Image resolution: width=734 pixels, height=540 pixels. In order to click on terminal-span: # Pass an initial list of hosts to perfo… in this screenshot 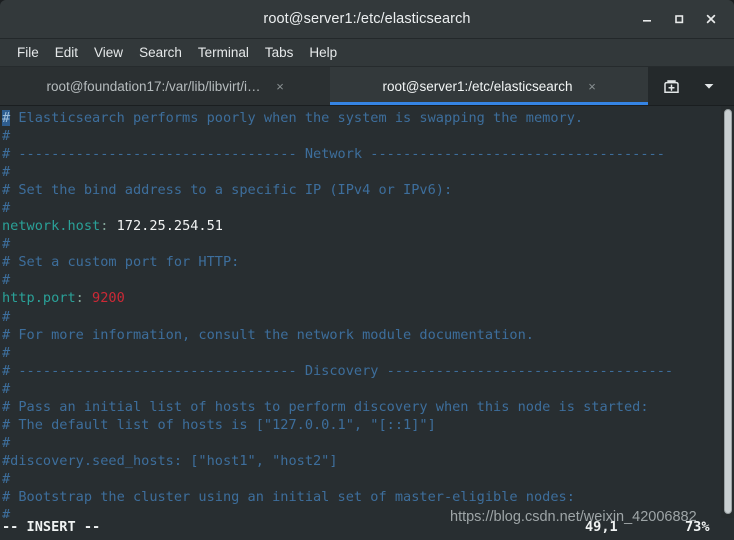, I will do `click(325, 406)`.